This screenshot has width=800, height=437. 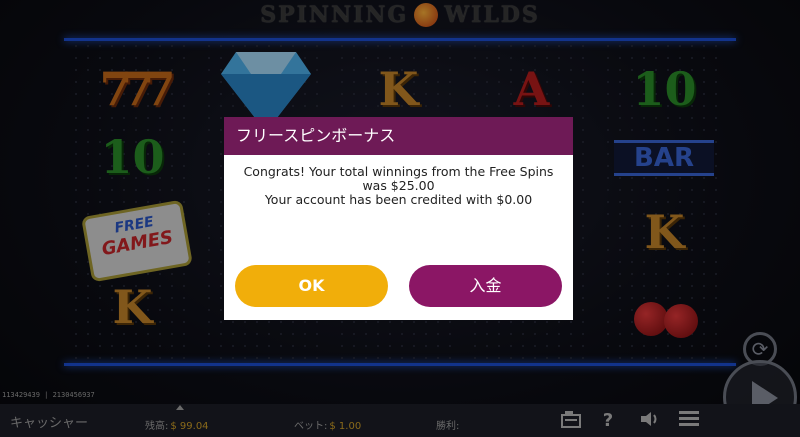 What do you see at coordinates (189, 426) in the screenshot?
I see `balance-value: $ 99.04` at bounding box center [189, 426].